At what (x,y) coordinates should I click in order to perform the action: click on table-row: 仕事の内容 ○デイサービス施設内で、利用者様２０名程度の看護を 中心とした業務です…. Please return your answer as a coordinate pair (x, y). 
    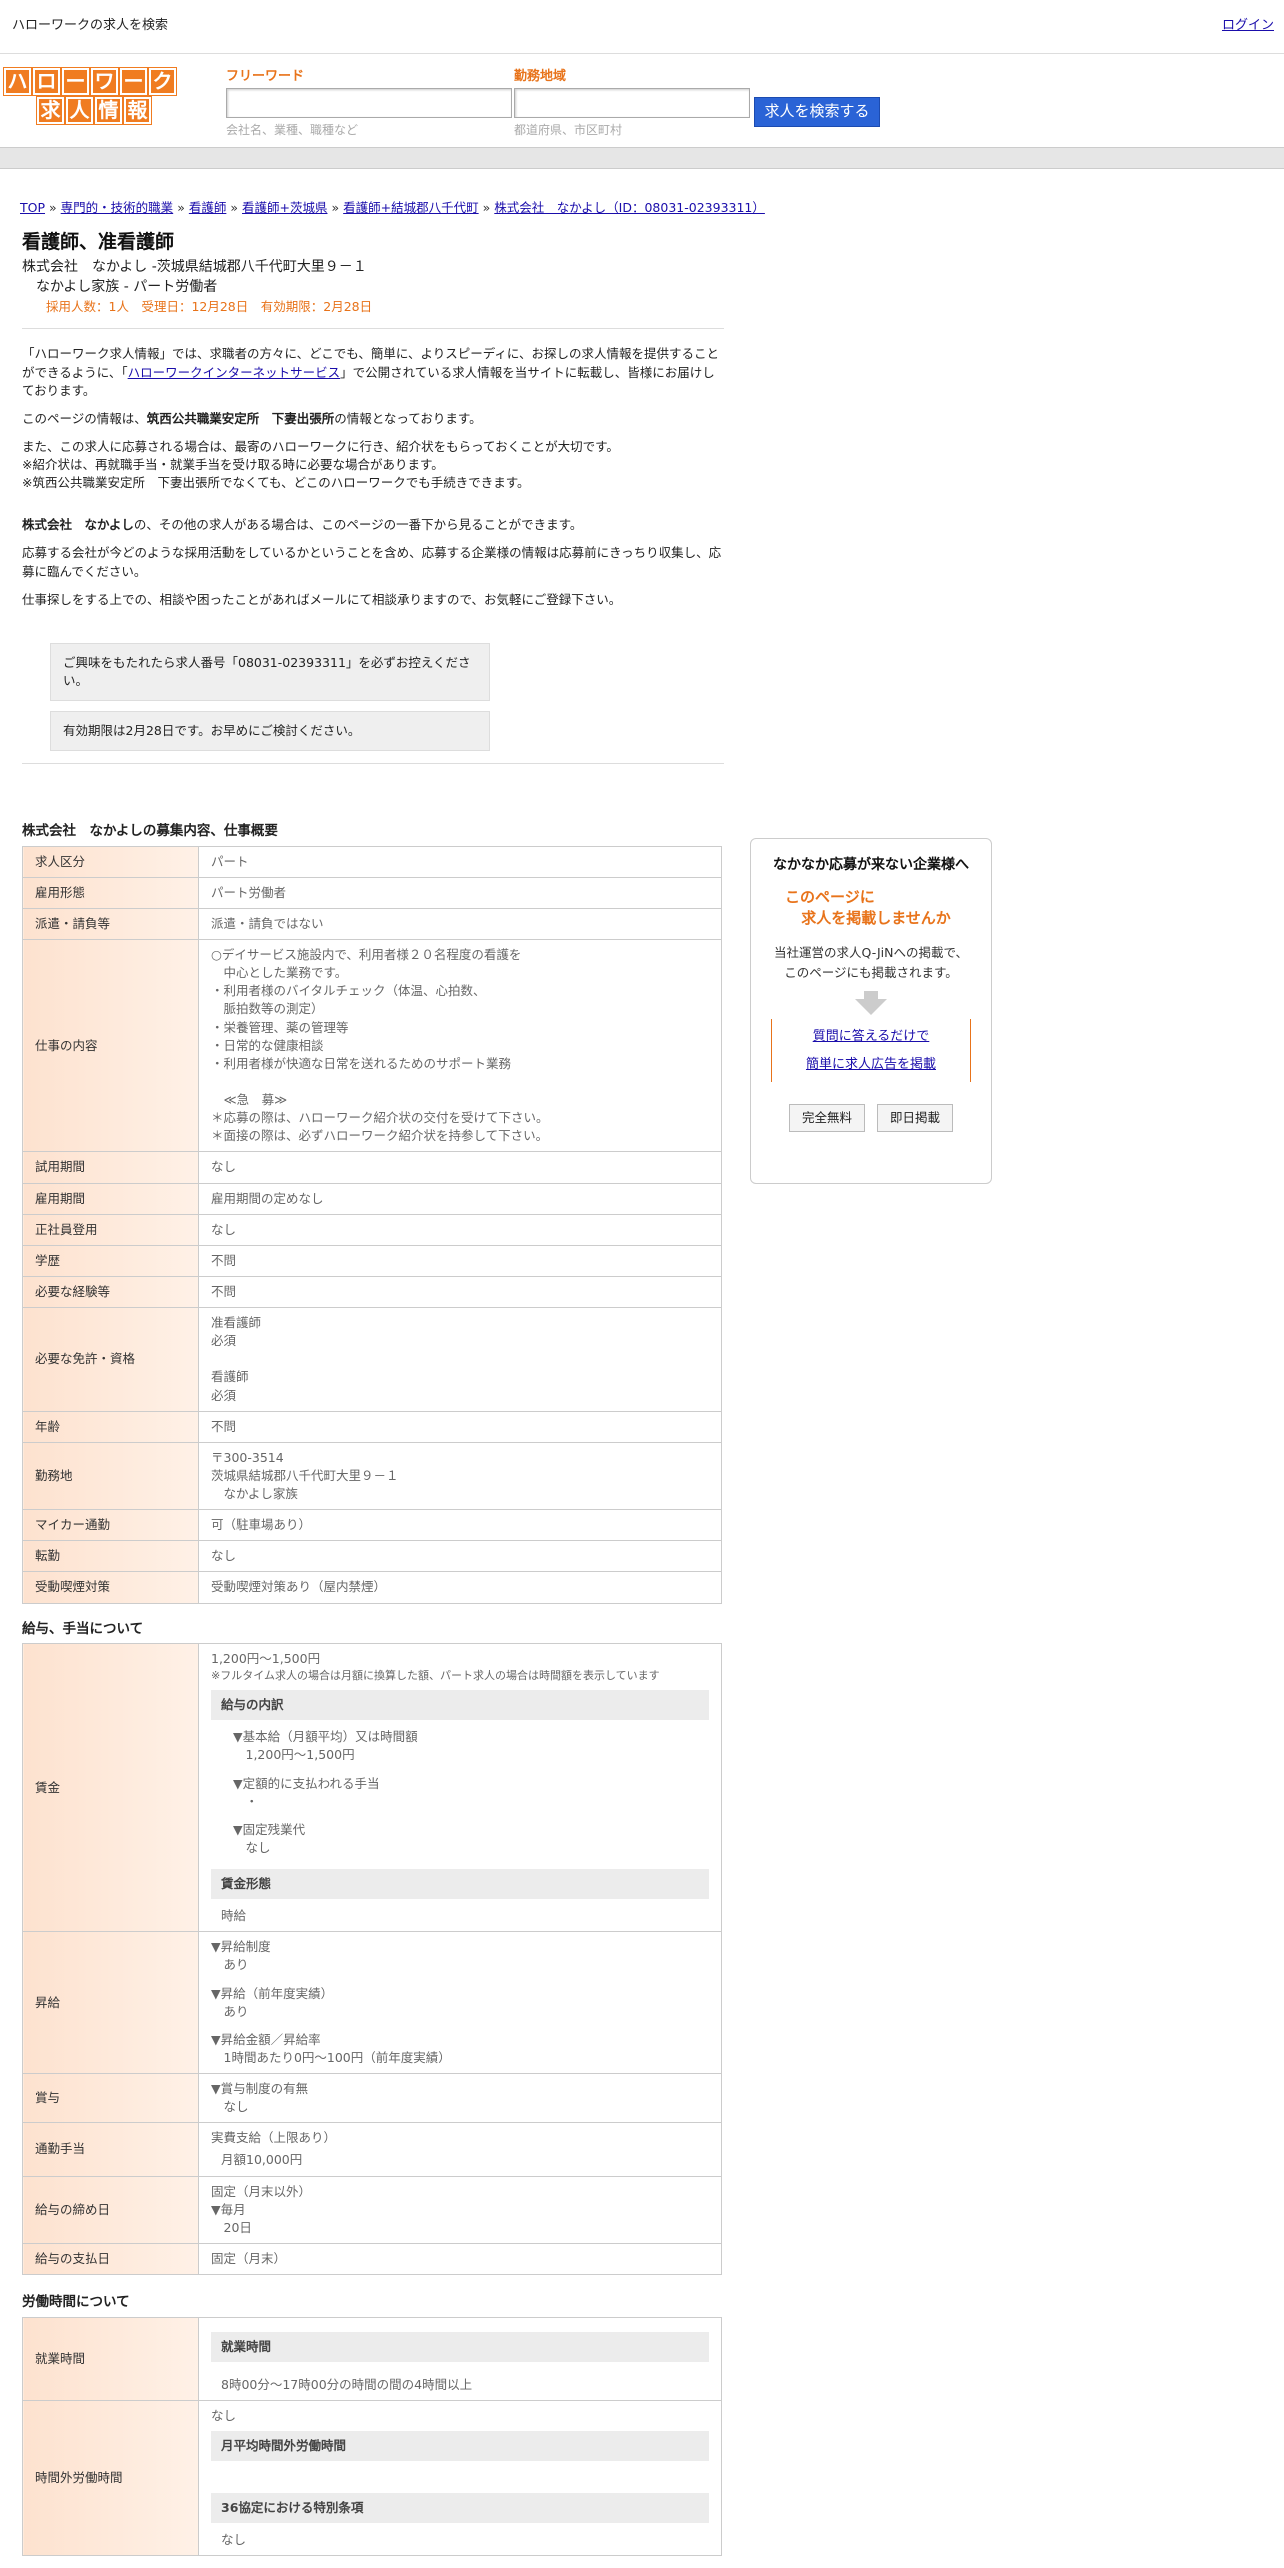
    Looking at the image, I should click on (372, 1046).